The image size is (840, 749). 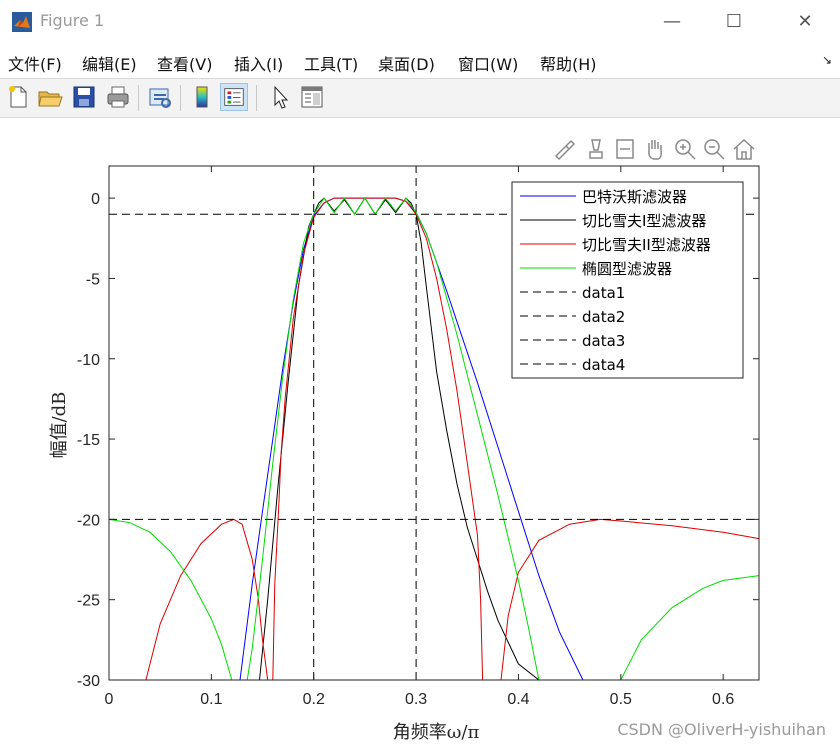 I want to click on legend-entry: data4, so click(x=603, y=365).